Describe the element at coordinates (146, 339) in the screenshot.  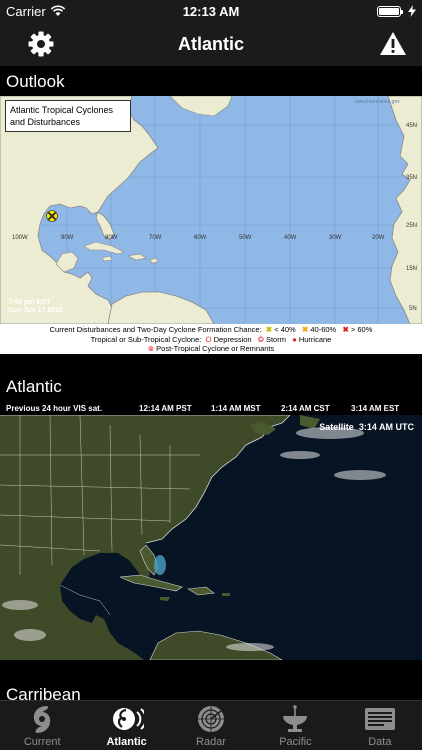
I see `legend-cyclone-label: Tropical or Sub-Tropical Cyclone:` at that location.